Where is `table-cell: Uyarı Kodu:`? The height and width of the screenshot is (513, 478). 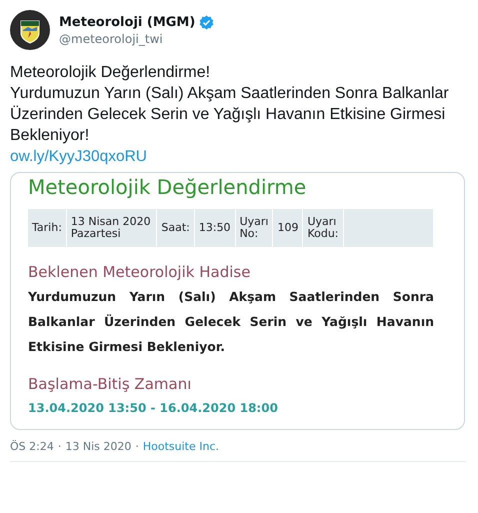 table-cell: Uyarı Kodu: is located at coordinates (323, 228).